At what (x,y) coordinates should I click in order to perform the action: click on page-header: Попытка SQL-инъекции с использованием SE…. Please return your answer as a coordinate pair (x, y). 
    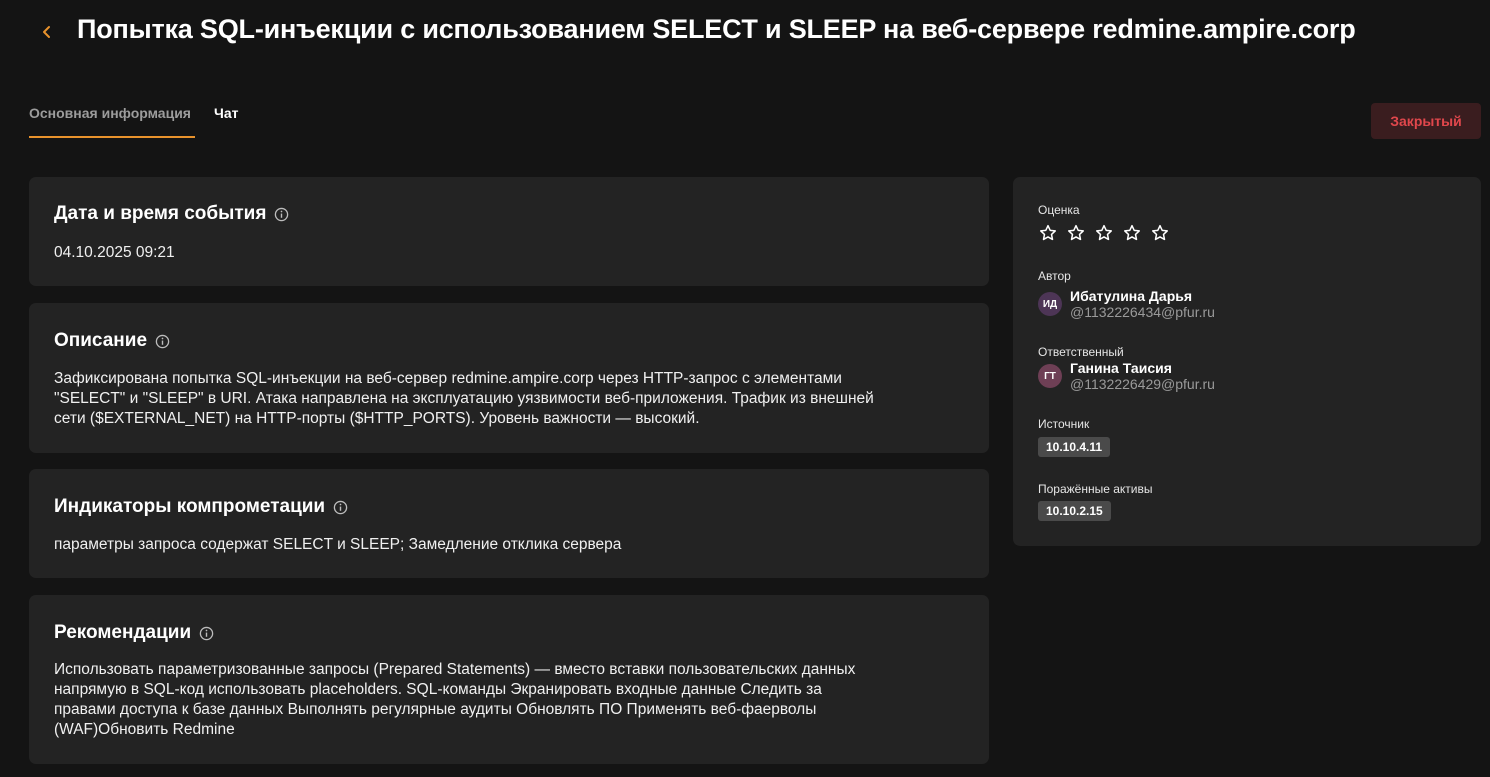
    Looking at the image, I should click on (745, 32).